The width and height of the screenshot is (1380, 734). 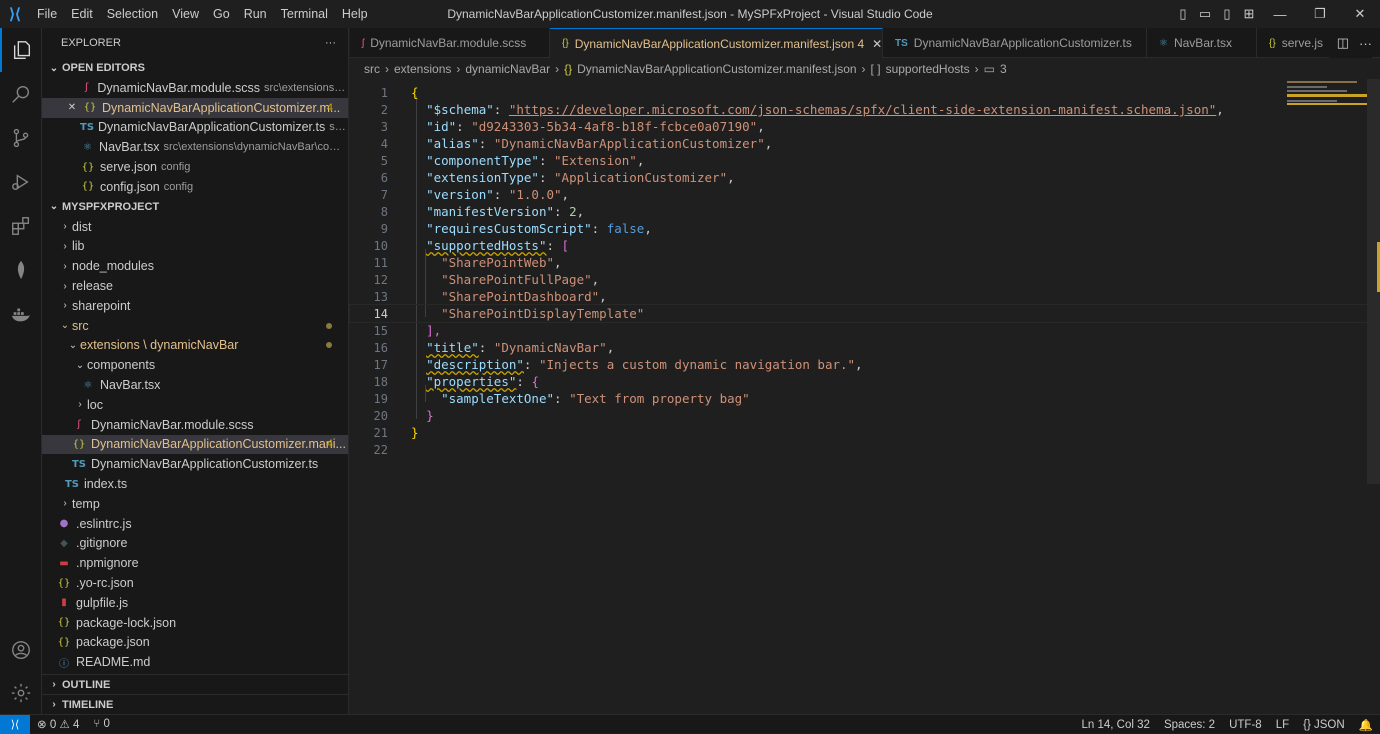 What do you see at coordinates (877, 44) in the screenshot?
I see `close-tab-icon: ✕` at bounding box center [877, 44].